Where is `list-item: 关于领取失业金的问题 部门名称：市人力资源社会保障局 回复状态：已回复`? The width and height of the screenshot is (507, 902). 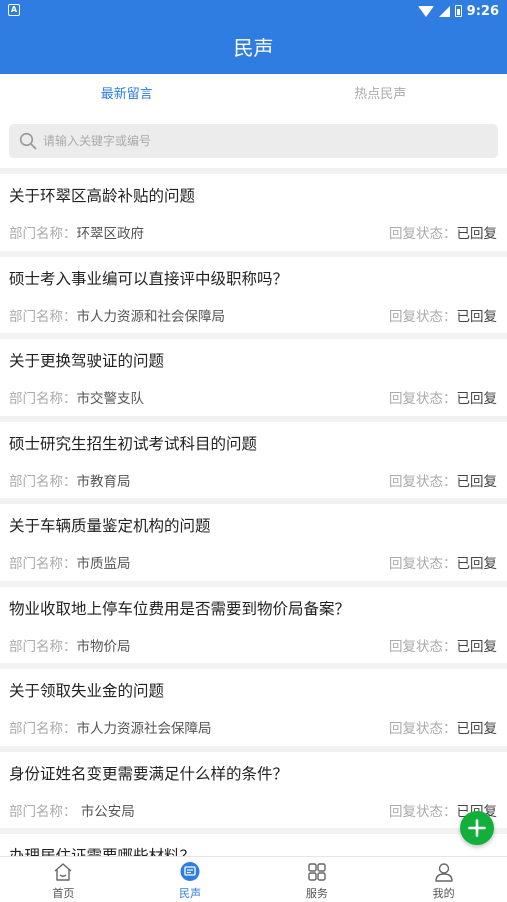 list-item: 关于领取失业金的问题 部门名称：市人力资源社会保障局 回复状态：已回复 is located at coordinates (253, 710).